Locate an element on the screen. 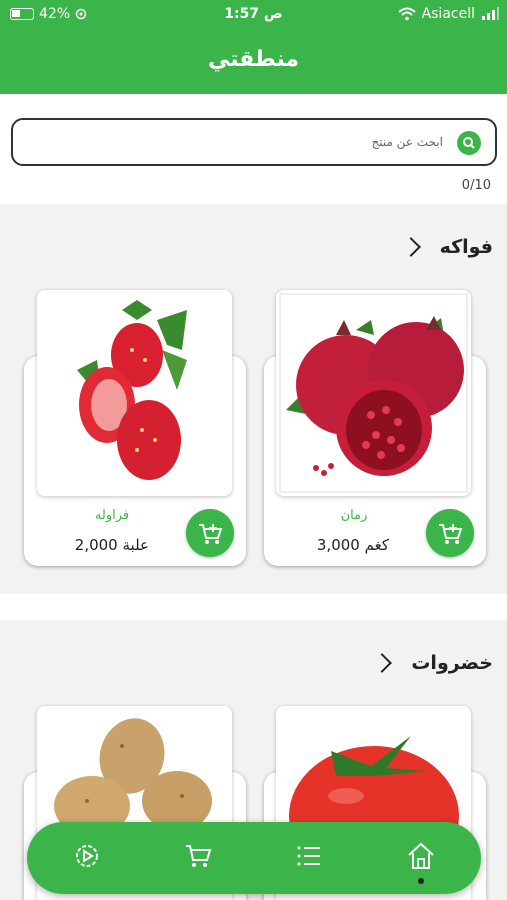  active-indicator is located at coordinates (421, 881).